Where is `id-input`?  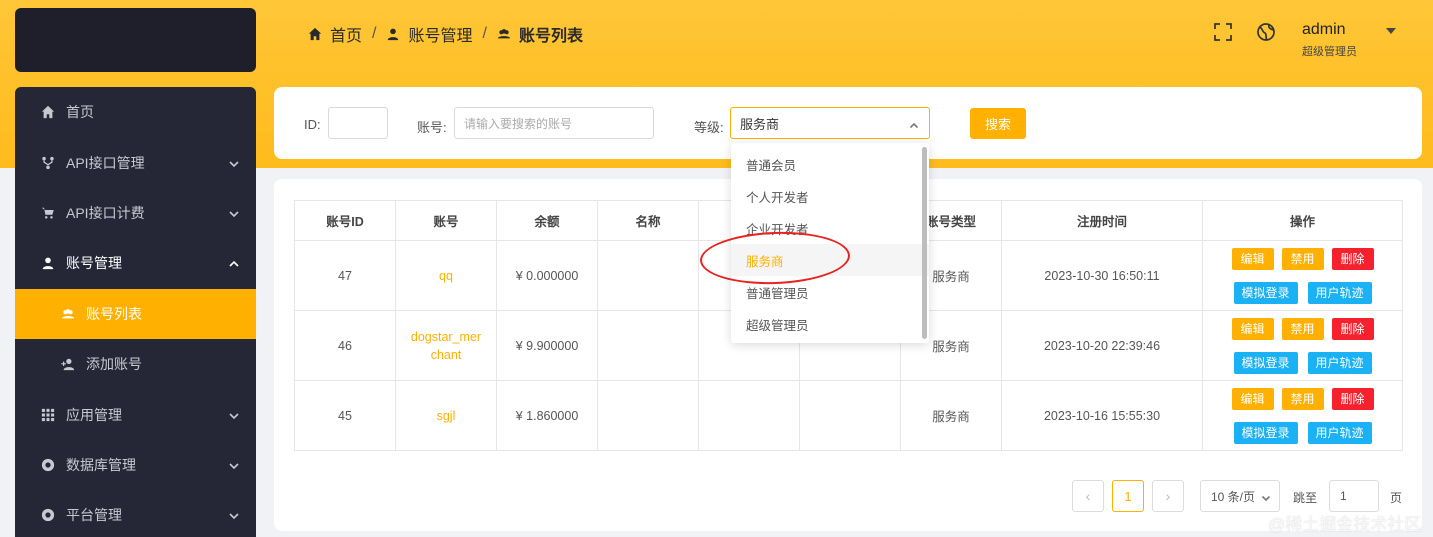
id-input is located at coordinates (358, 123).